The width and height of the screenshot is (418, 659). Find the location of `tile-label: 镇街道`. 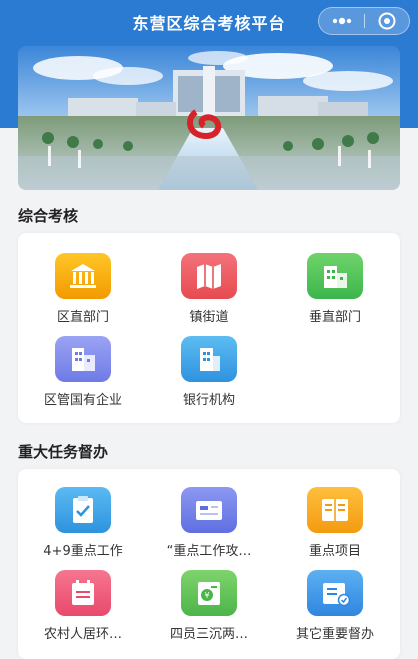

tile-label: 镇街道 is located at coordinates (209, 317).